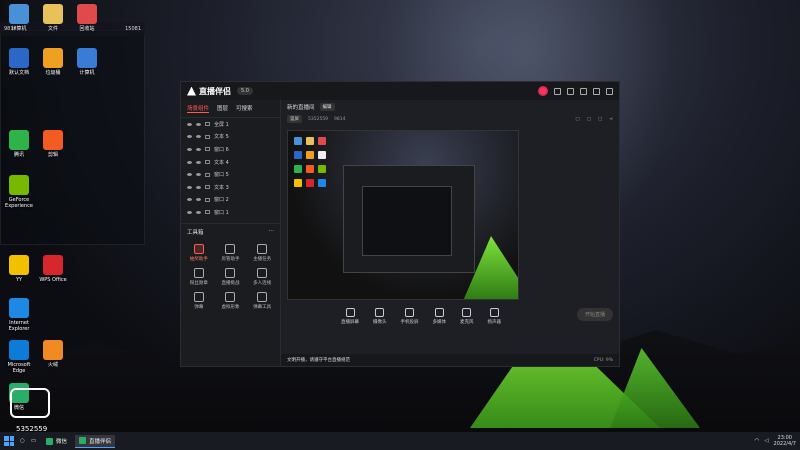  I want to click on orientation-pill: 竖屏, so click(294, 119).